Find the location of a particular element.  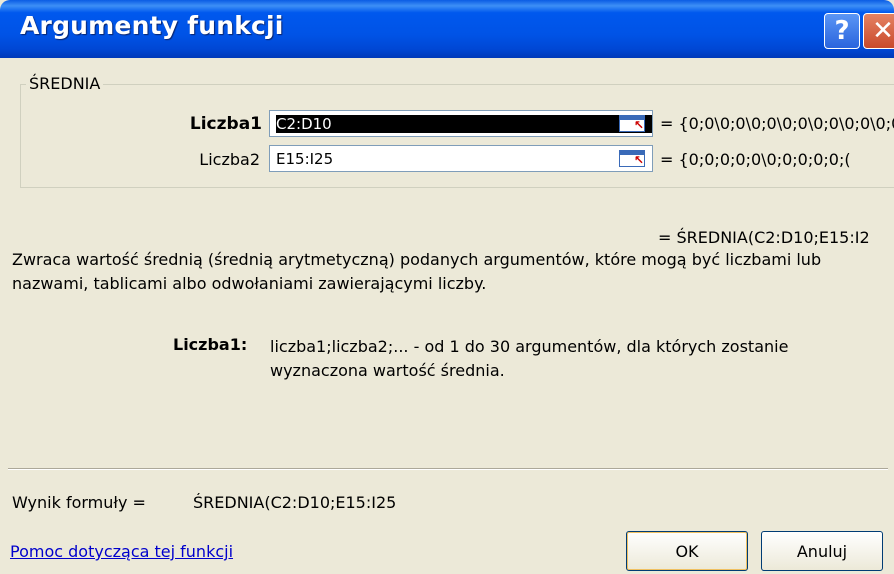

formula-result-value: ŚREDNIA(C2:D10;E15:I25 is located at coordinates (295, 502).